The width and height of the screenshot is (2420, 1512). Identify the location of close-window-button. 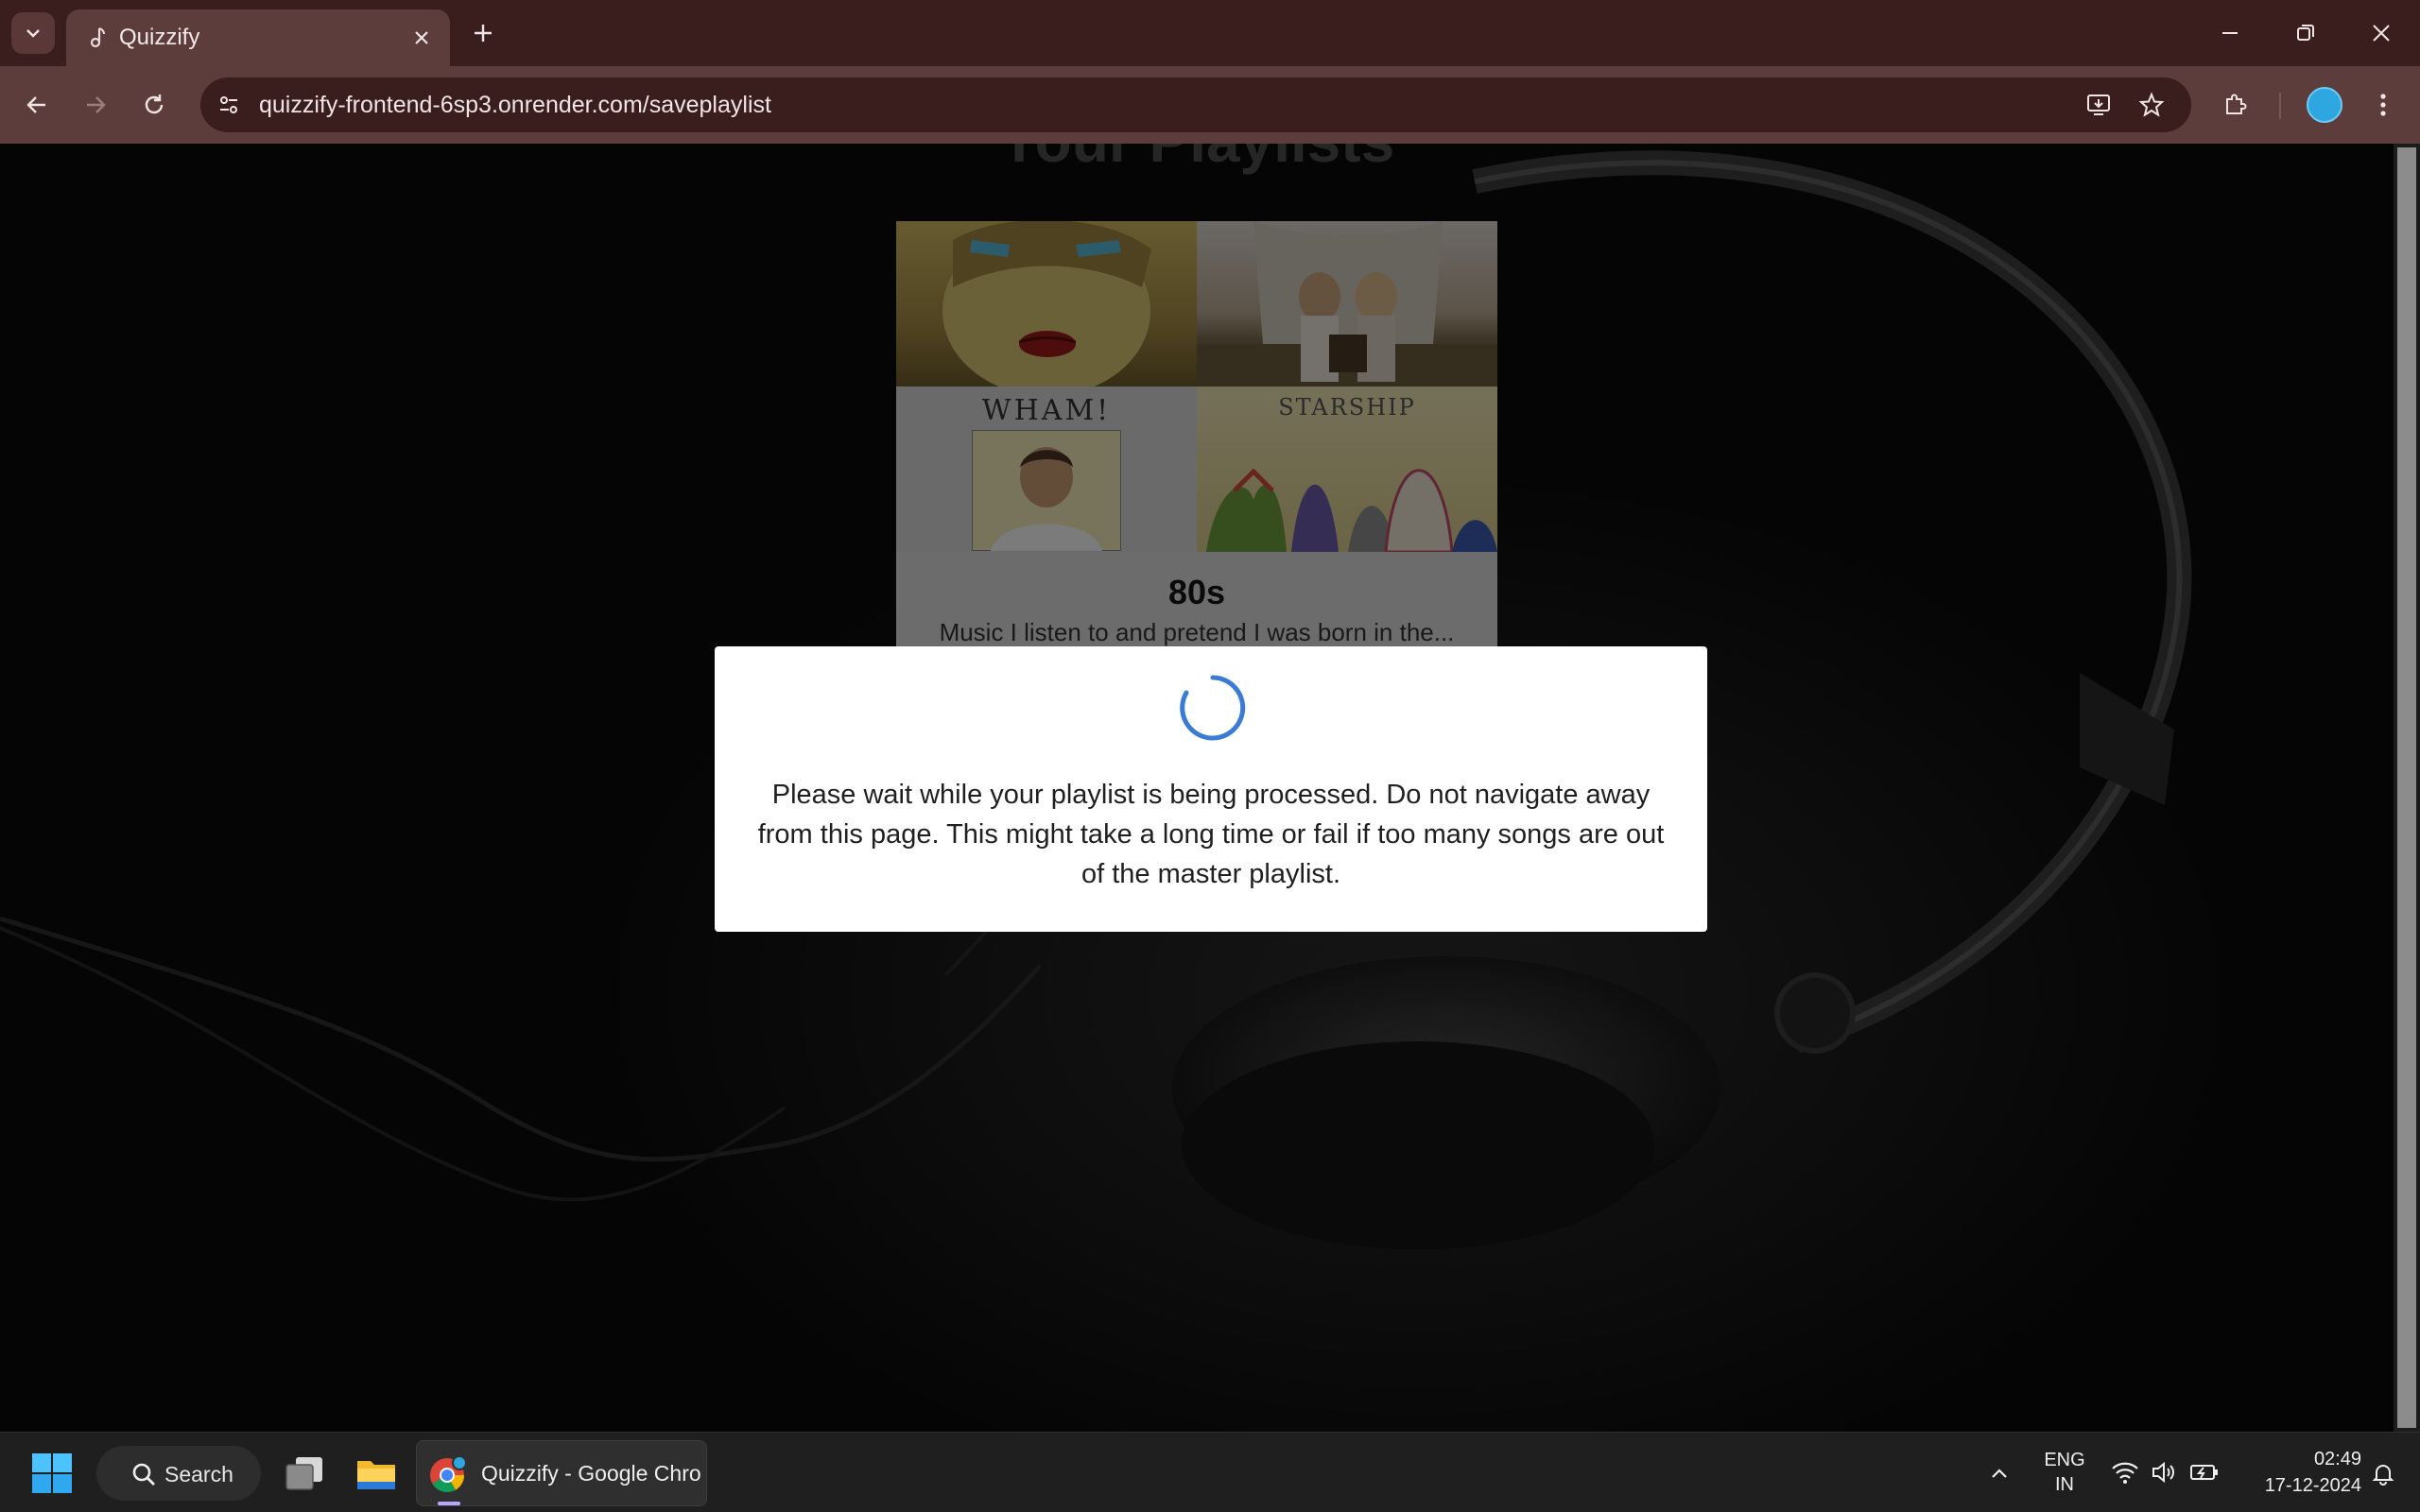
(2381, 33).